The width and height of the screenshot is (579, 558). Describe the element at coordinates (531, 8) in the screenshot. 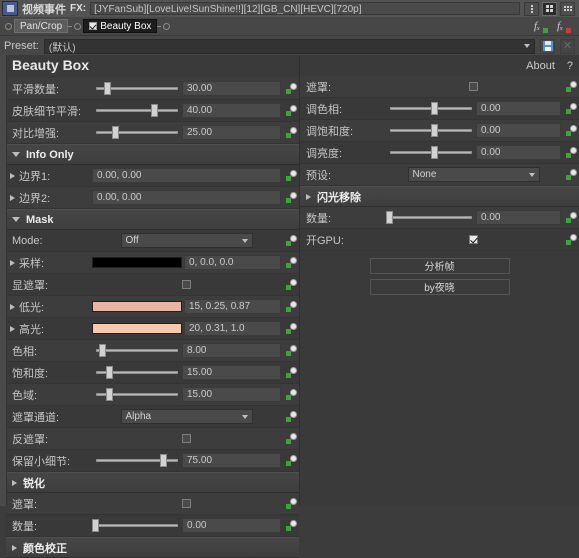

I see `list-view-button` at that location.